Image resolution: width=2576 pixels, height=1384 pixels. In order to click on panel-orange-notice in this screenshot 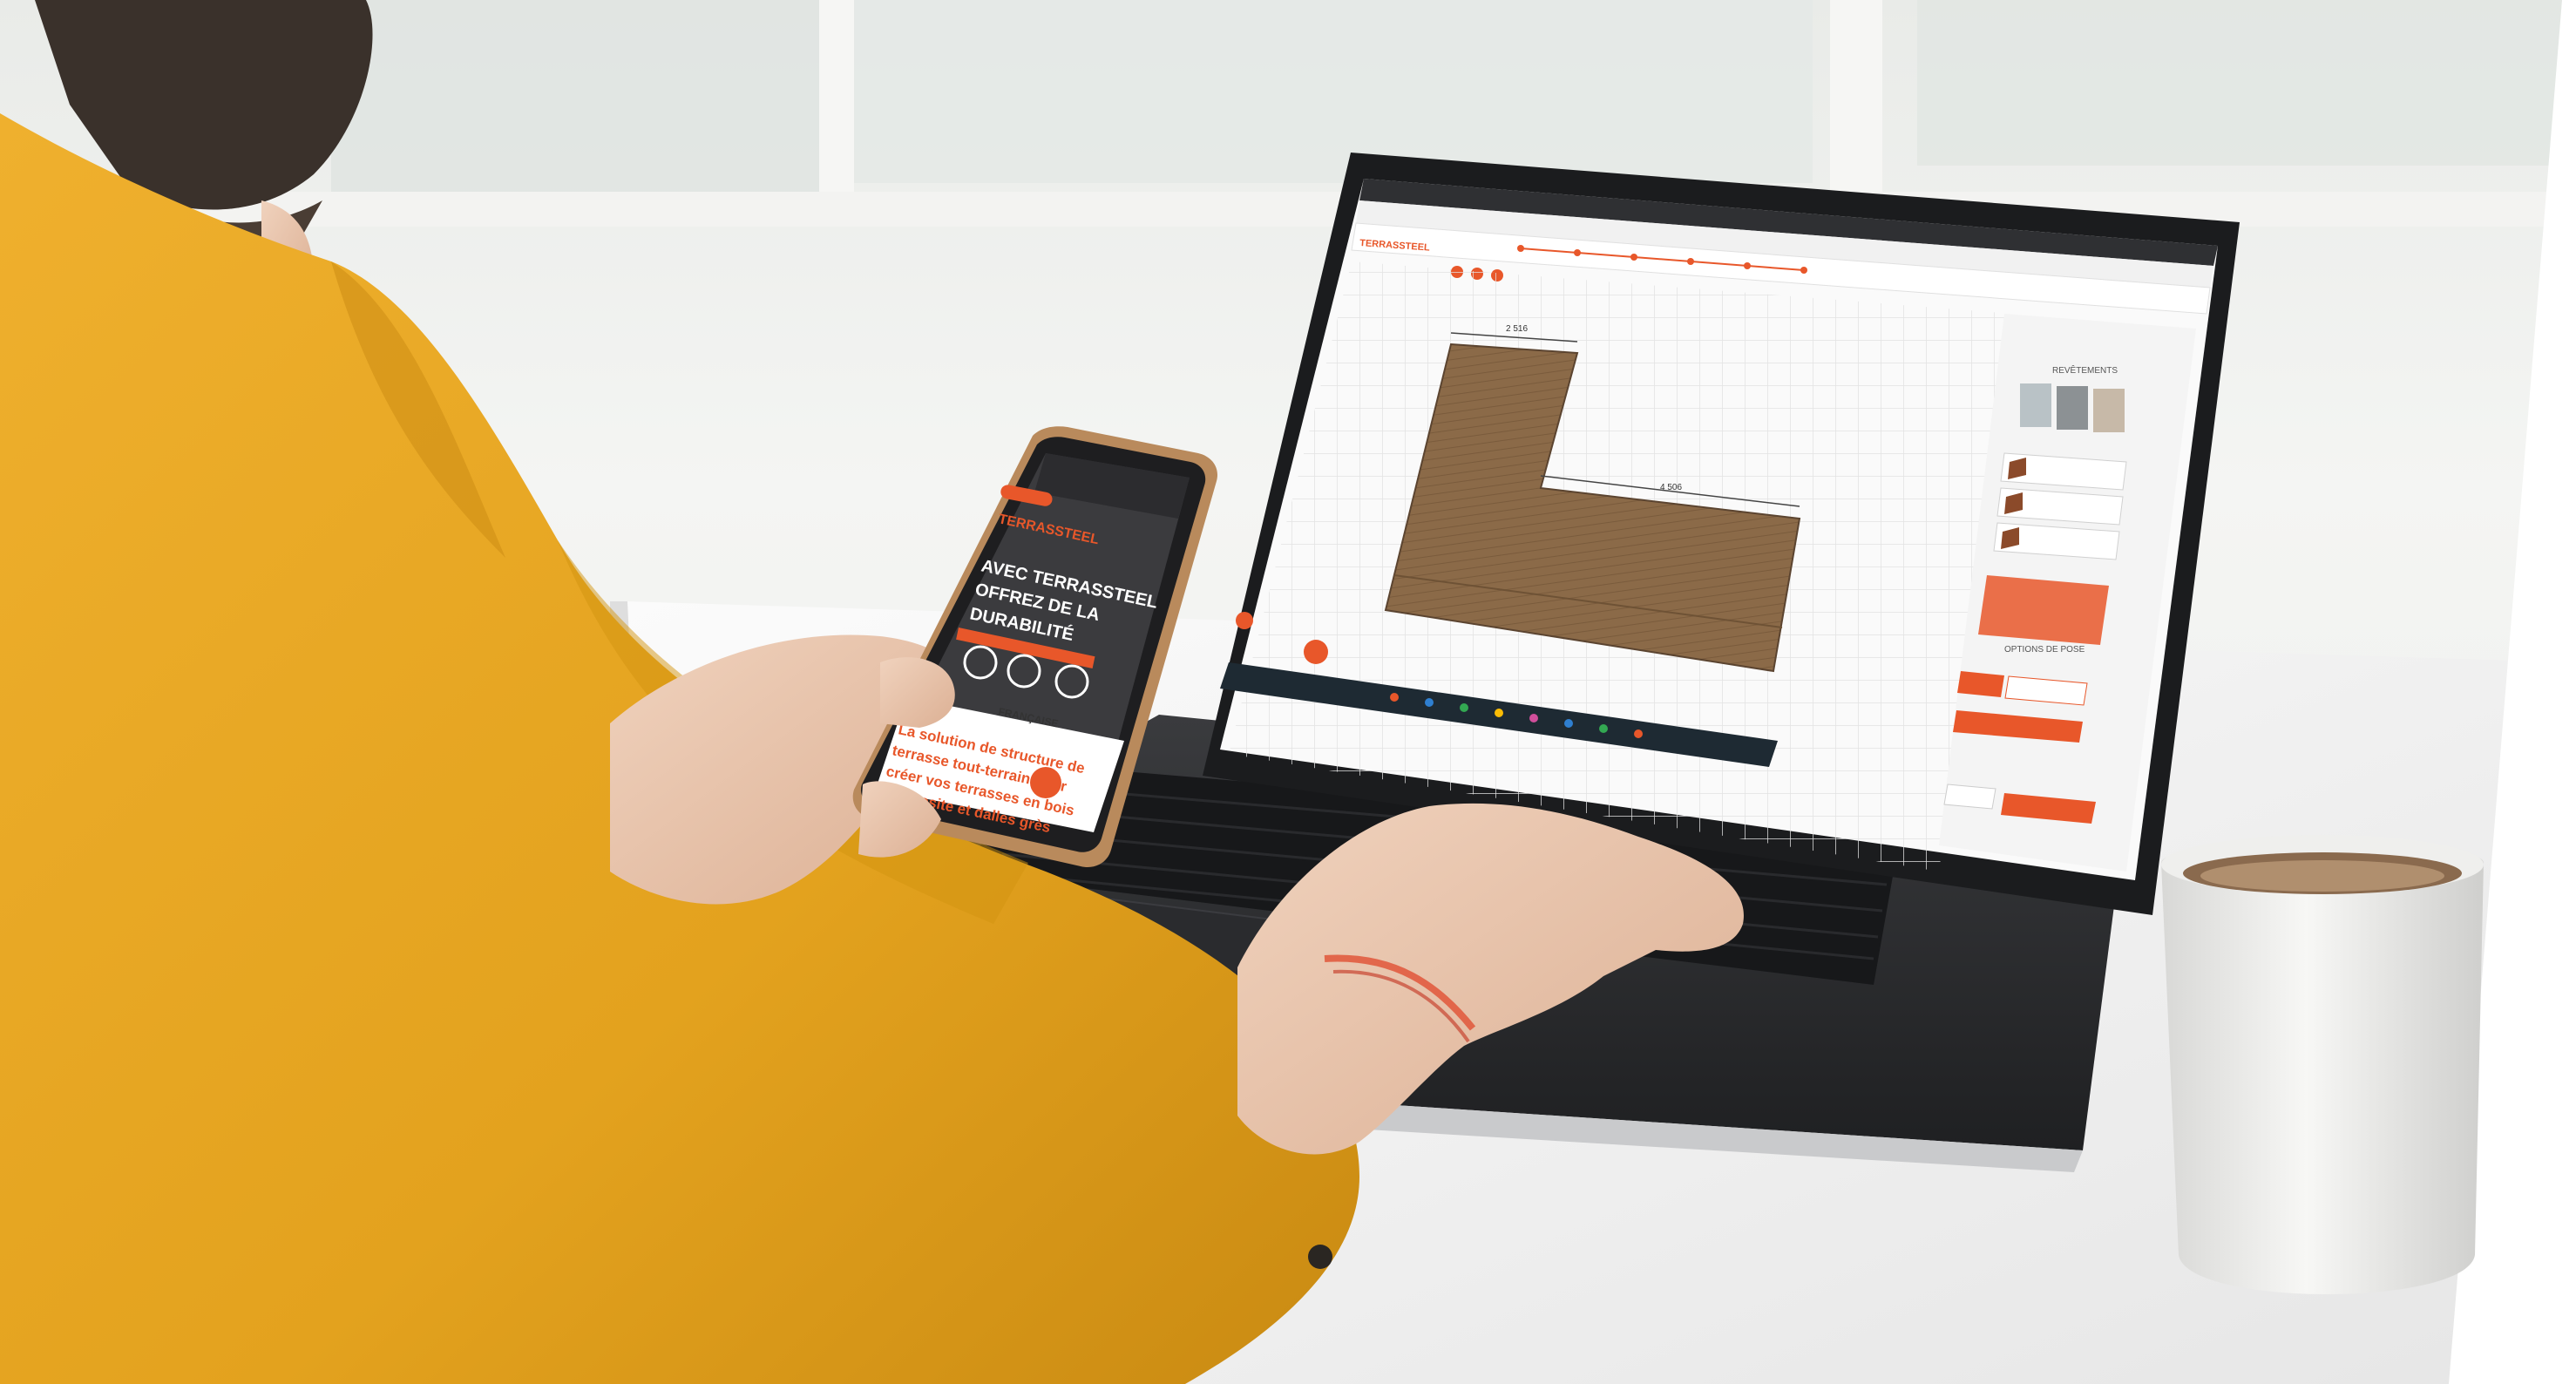, I will do `click(2044, 610)`.